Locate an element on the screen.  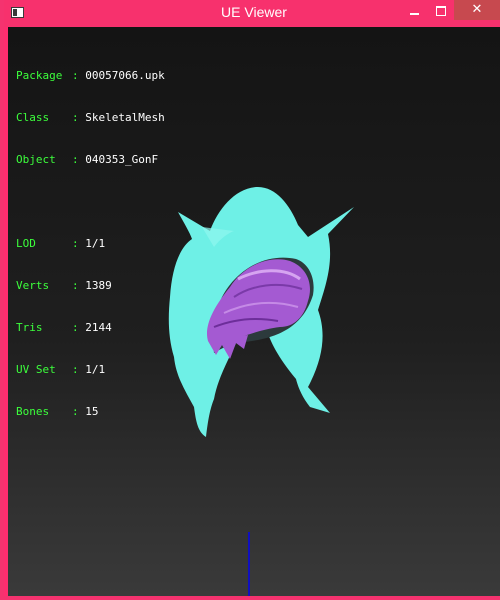
minimize-button is located at coordinates (414, 10).